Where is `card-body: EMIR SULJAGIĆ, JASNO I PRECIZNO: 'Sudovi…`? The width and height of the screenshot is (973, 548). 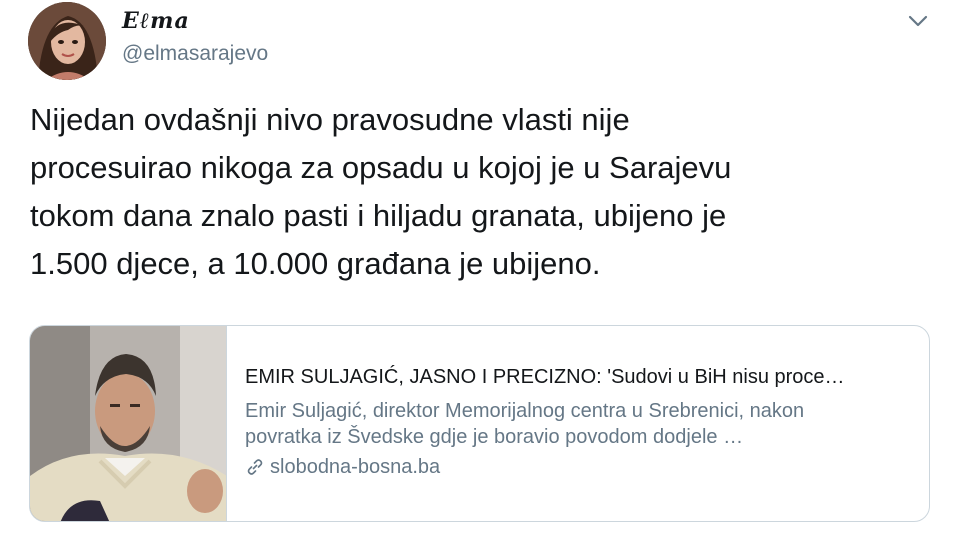 card-body: EMIR SULJAGIĆ, JASNO I PRECIZNO: 'Sudovi… is located at coordinates (580, 422).